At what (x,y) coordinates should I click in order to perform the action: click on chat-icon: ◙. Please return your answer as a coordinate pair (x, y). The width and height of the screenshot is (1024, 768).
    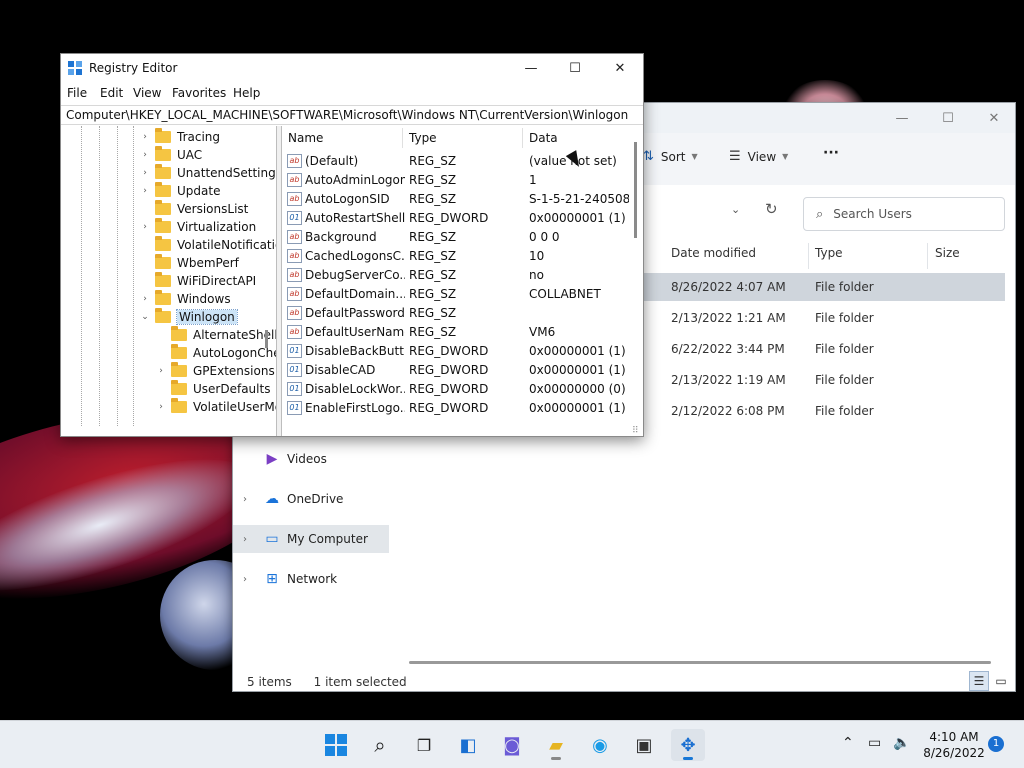
    Looking at the image, I should click on (512, 745).